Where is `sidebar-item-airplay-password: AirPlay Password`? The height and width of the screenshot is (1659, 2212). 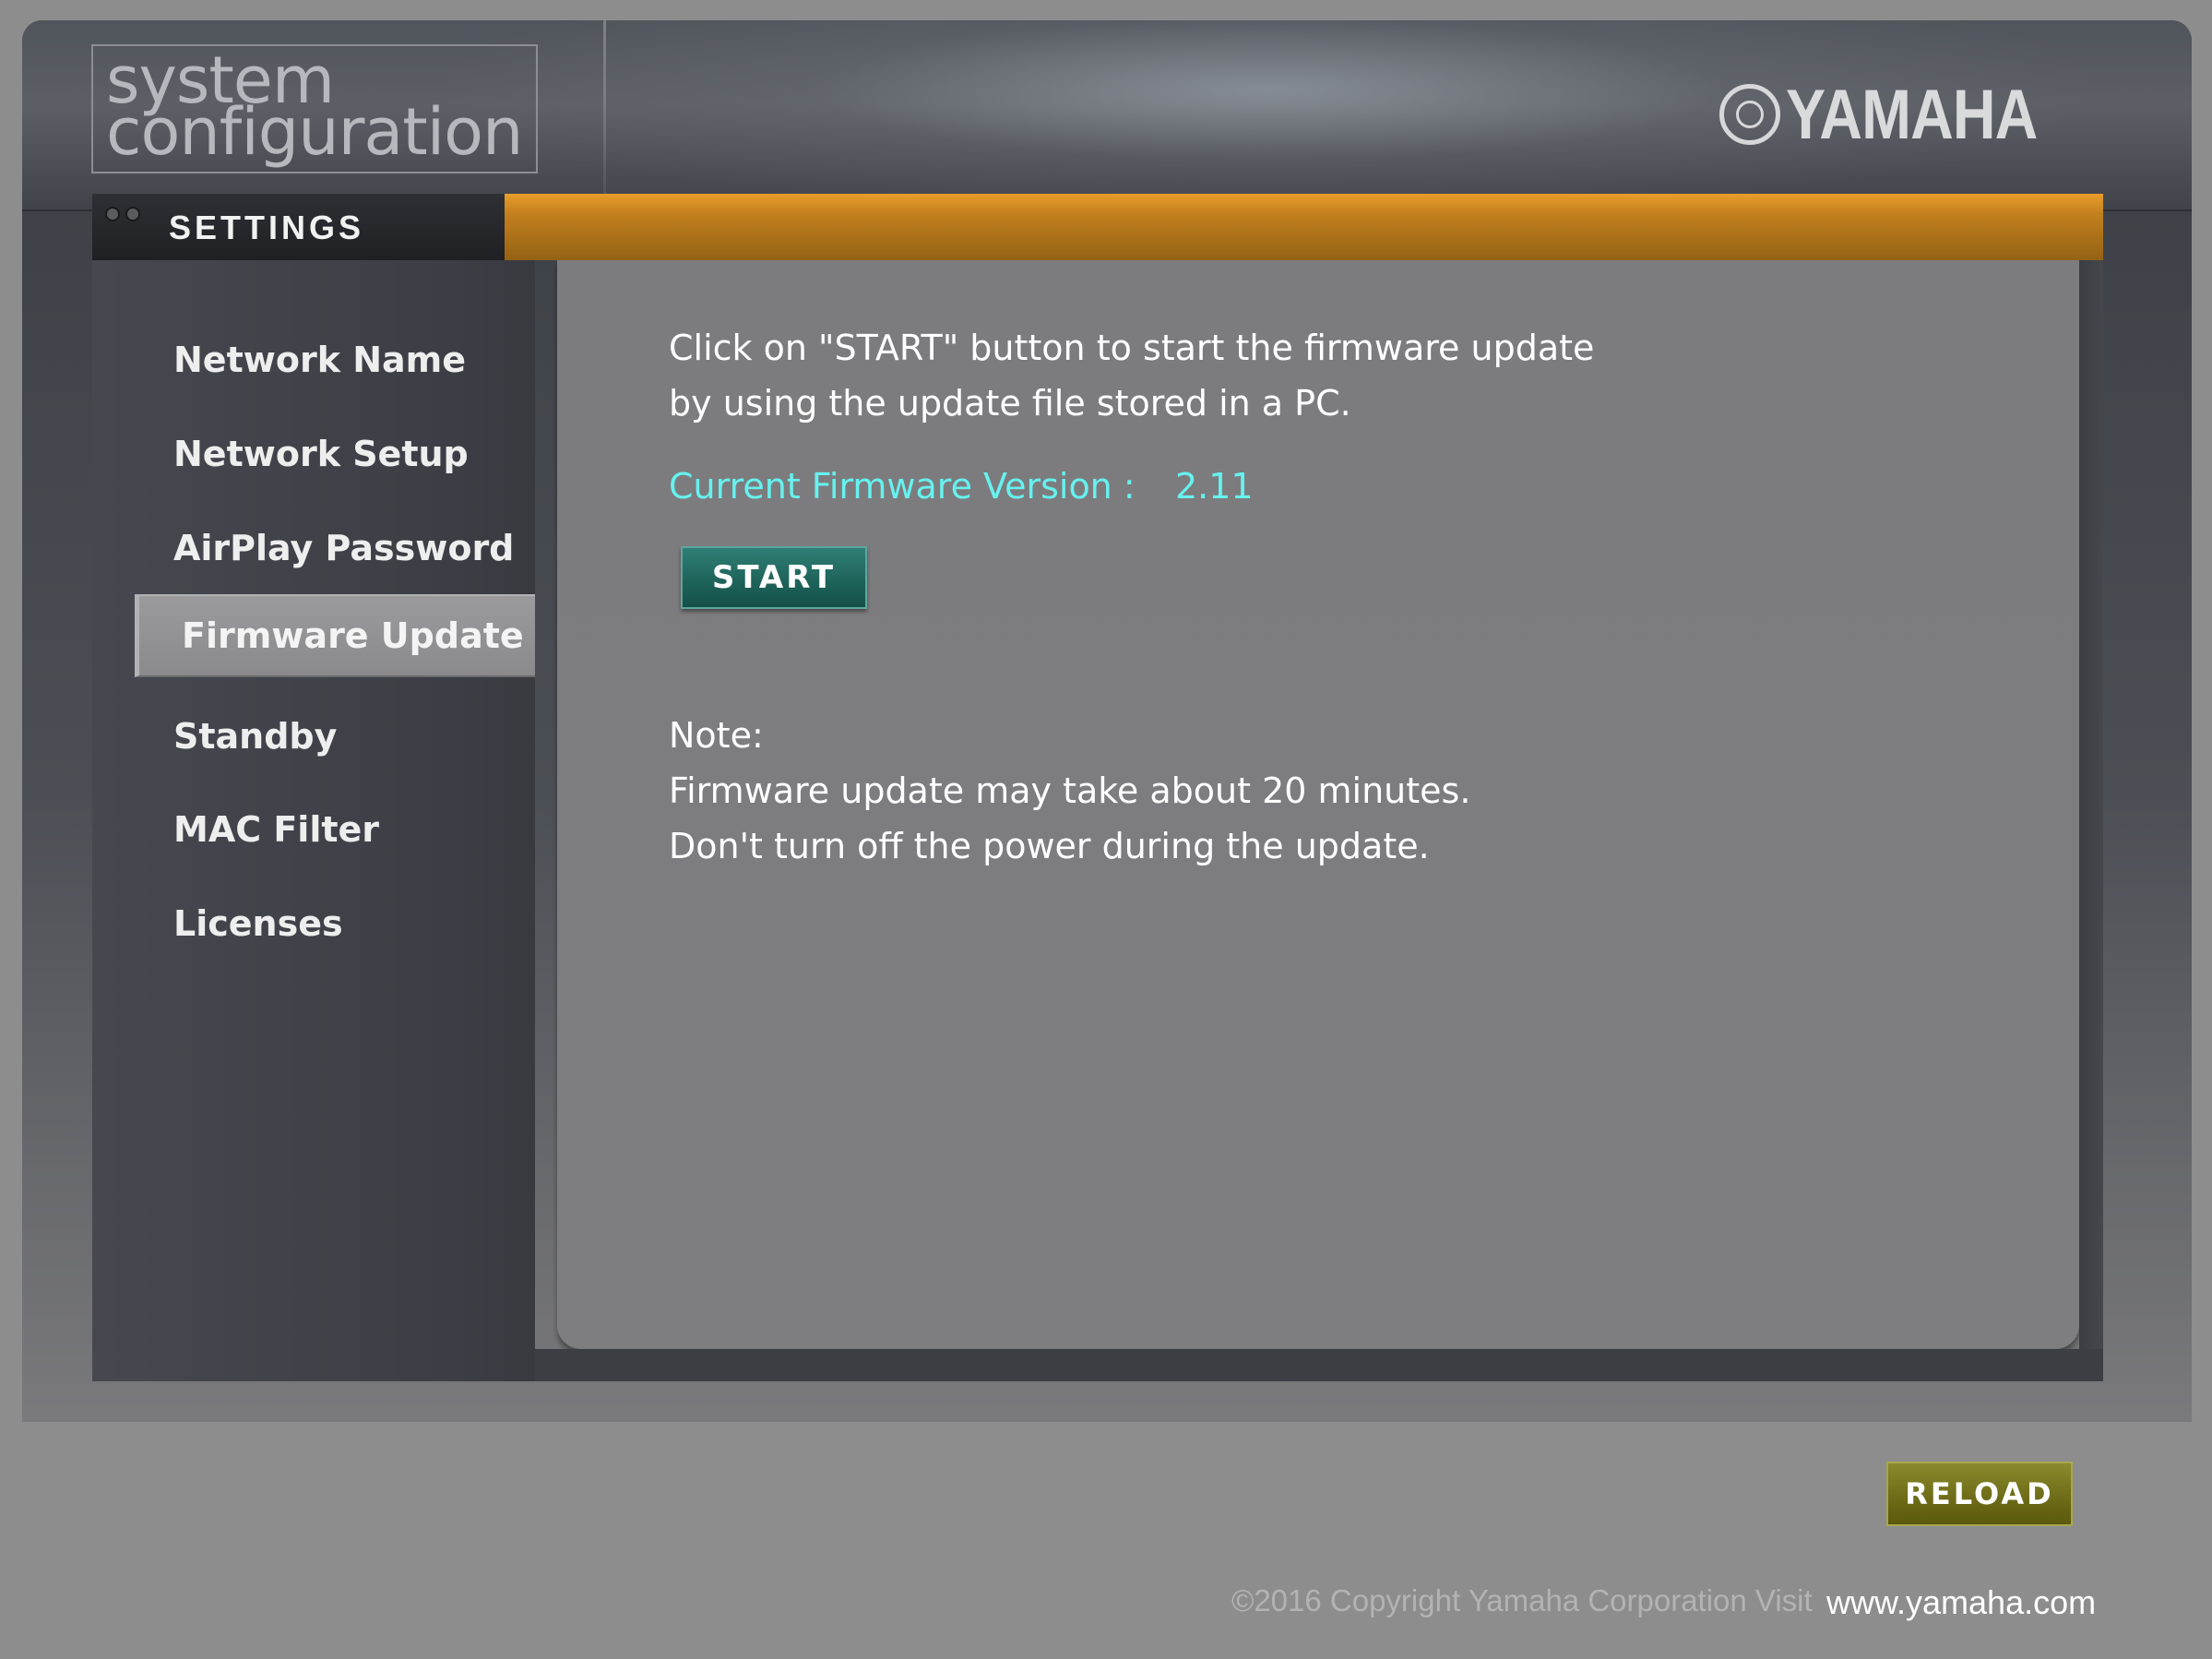 sidebar-item-airplay-password: AirPlay Password is located at coordinates (313, 548).